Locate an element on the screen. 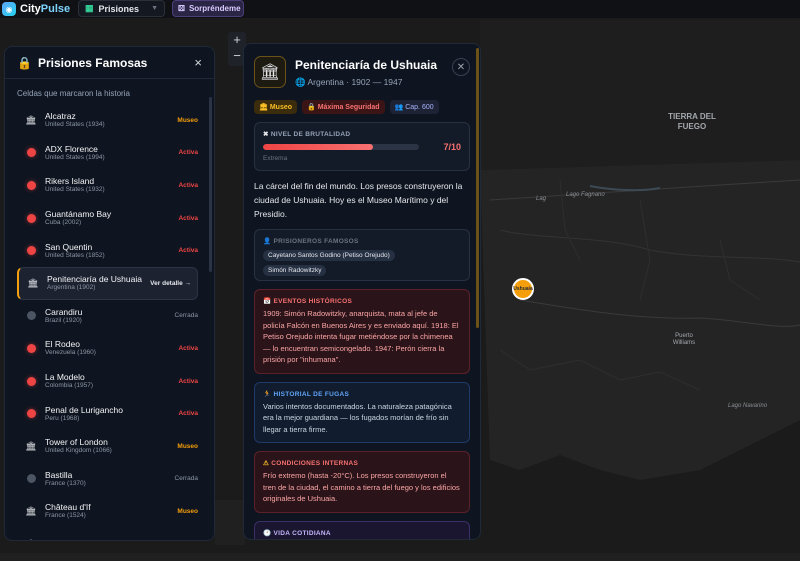  badge-capacity: 👥 Cap. 600 is located at coordinates (414, 107).